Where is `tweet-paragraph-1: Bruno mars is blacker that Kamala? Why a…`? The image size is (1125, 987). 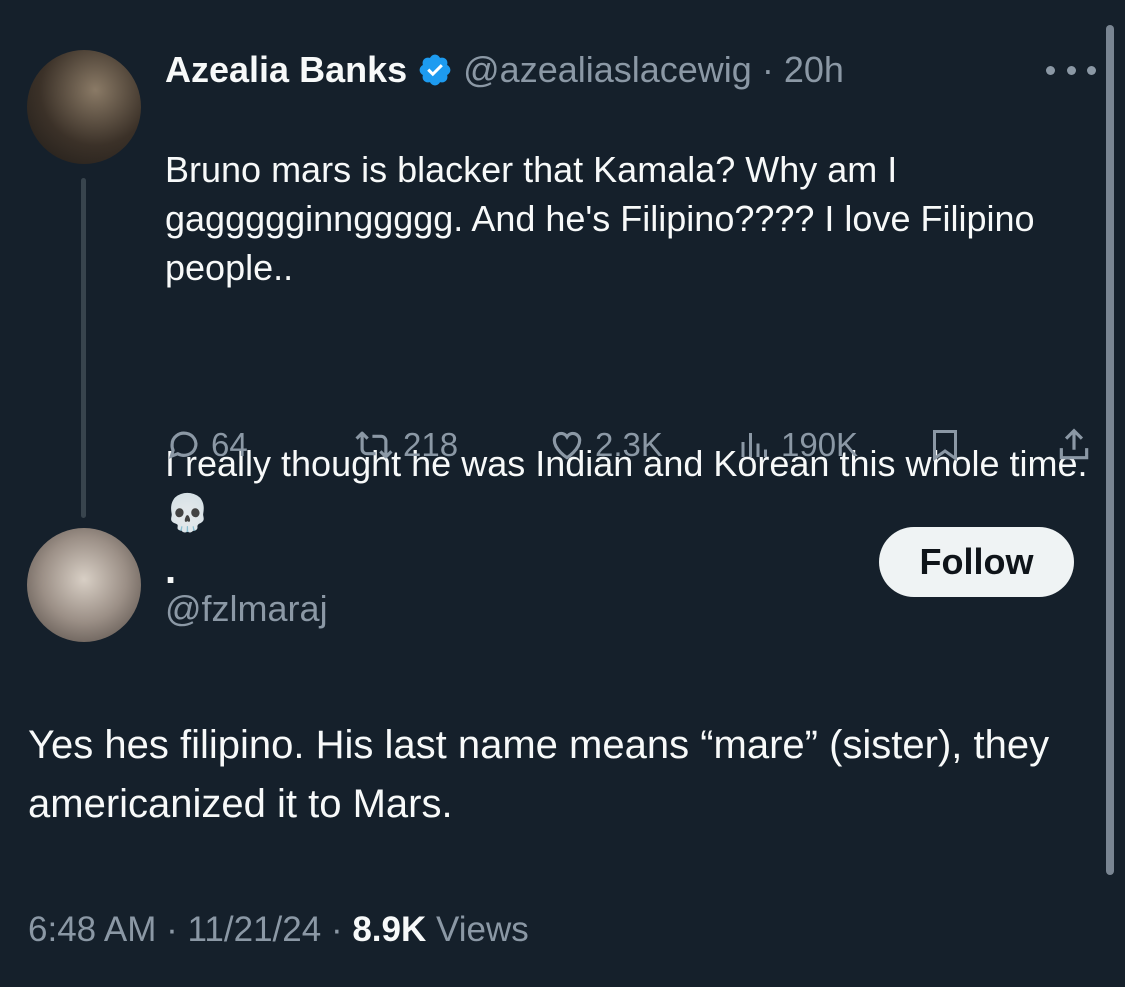
tweet-paragraph-1: Bruno mars is blacker that Kamala? Why a… is located at coordinates (600, 218).